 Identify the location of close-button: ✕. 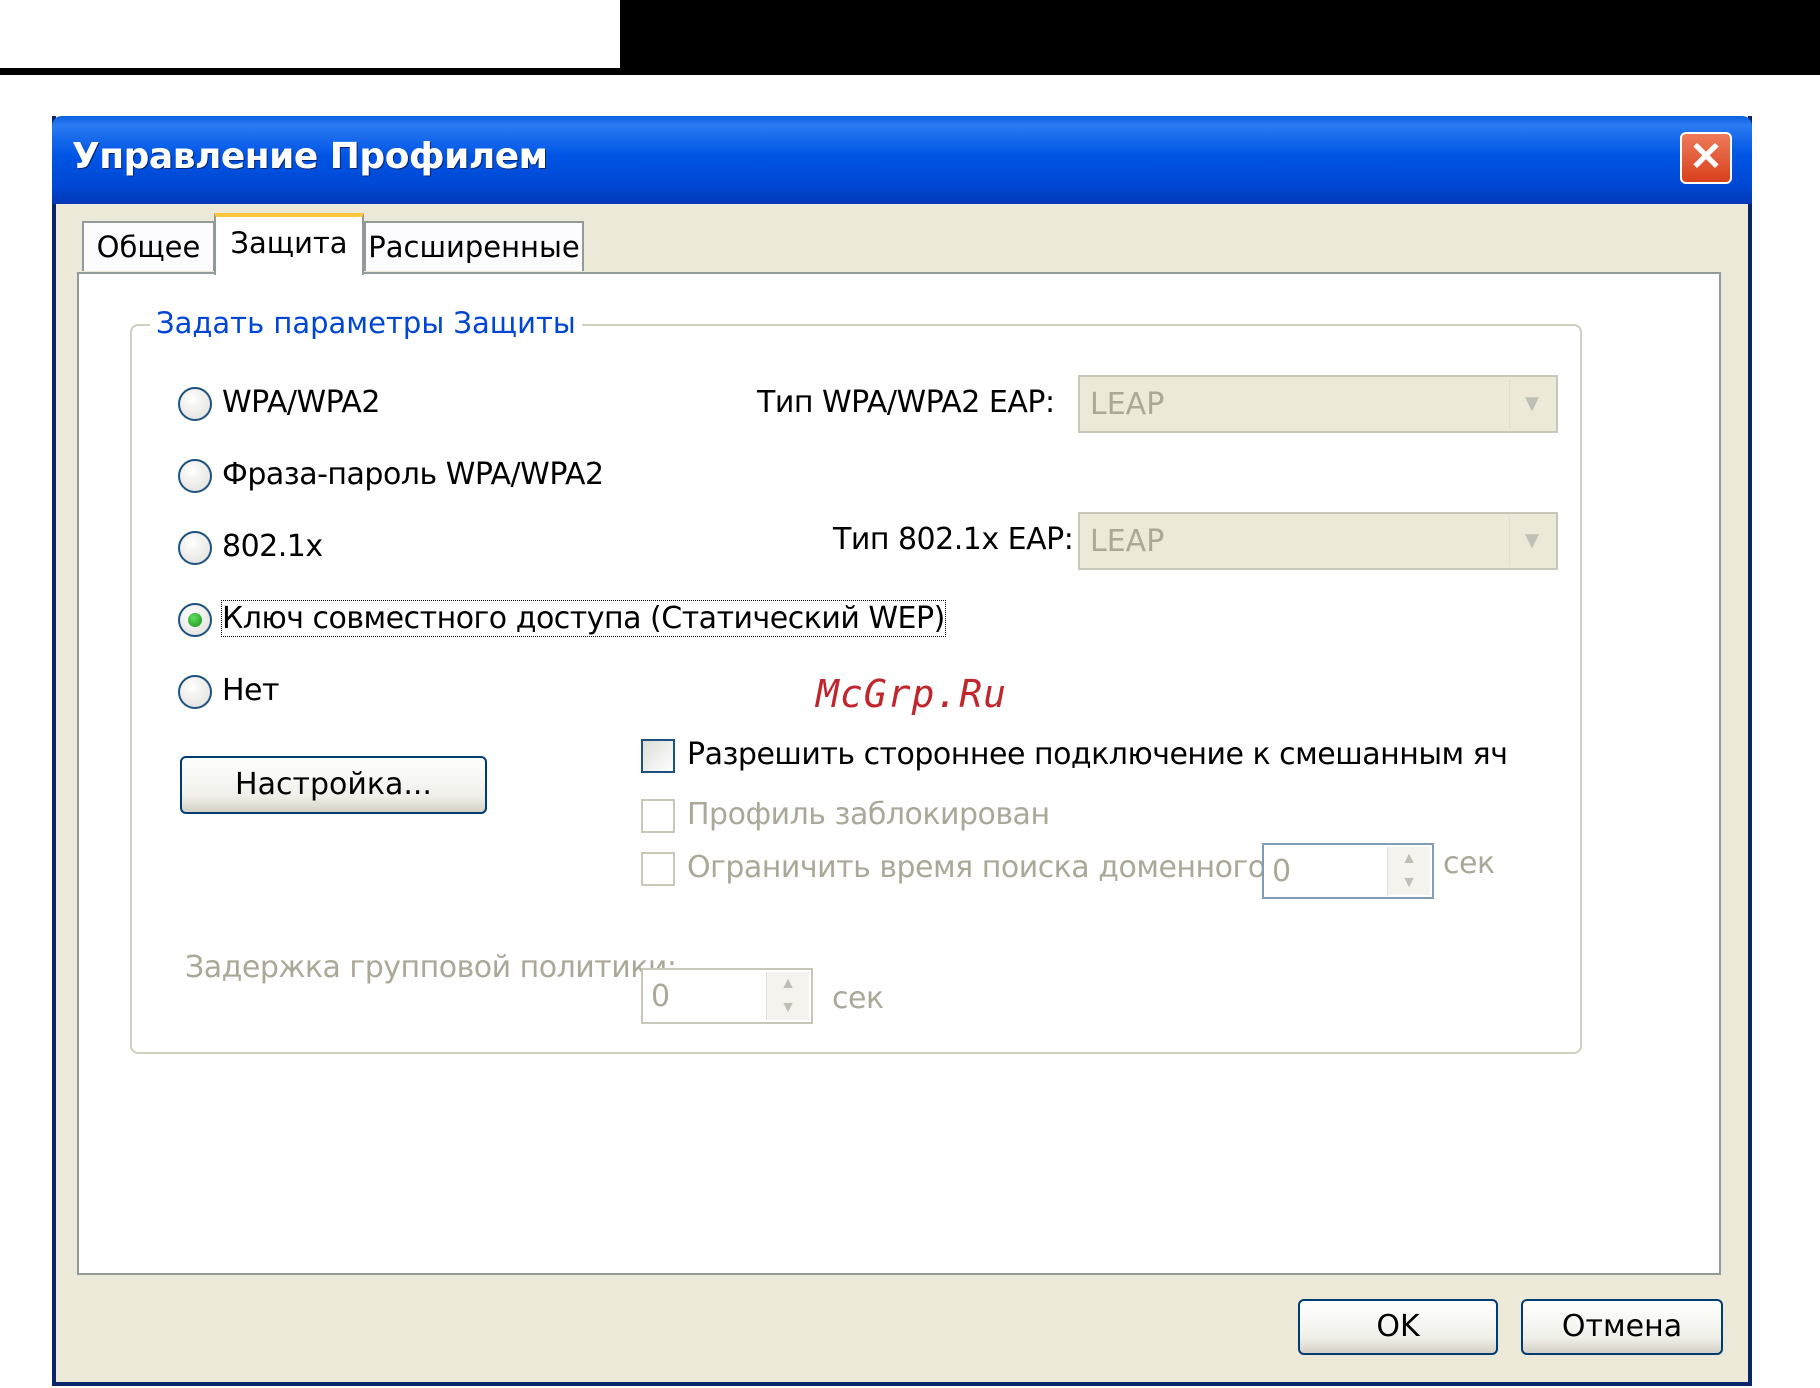
(1706, 158).